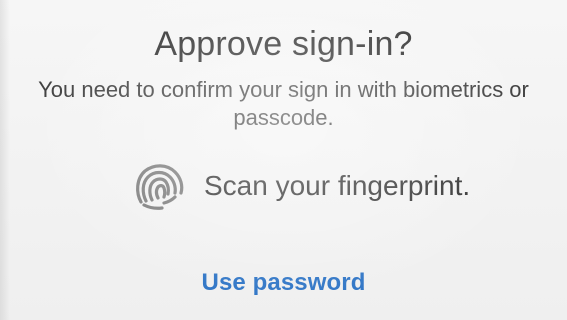 The image size is (567, 320). What do you see at coordinates (337, 185) in the screenshot?
I see `fingerprint-instruction: Scan your fingerprint.` at bounding box center [337, 185].